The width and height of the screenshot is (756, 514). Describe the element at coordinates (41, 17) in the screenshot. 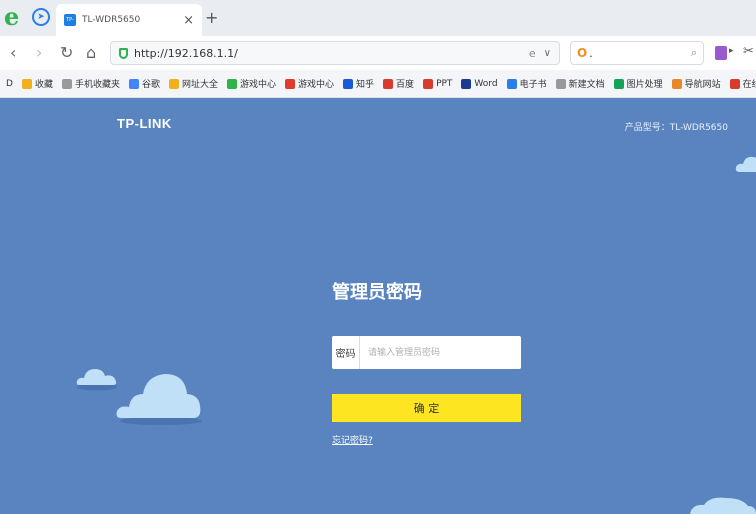

I see `navigation-compass-icon: ➤` at that location.